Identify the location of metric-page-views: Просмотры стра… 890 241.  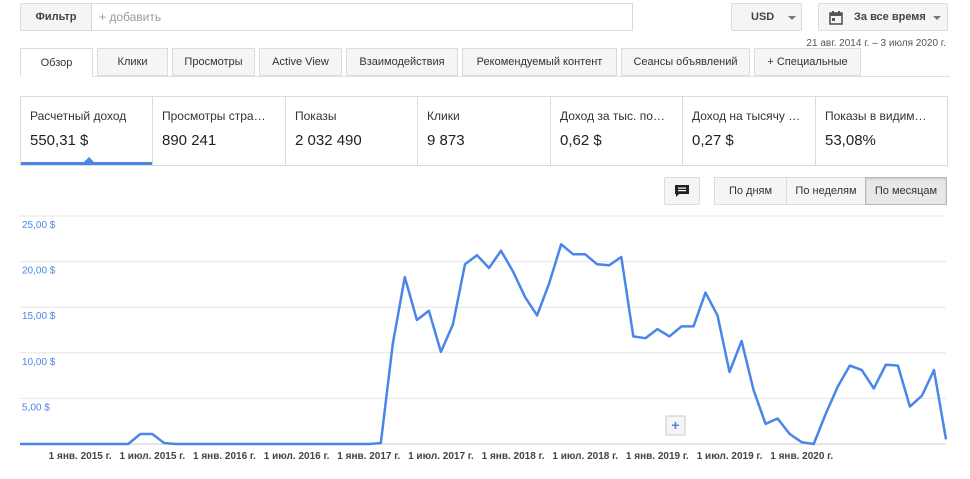
(219, 131).